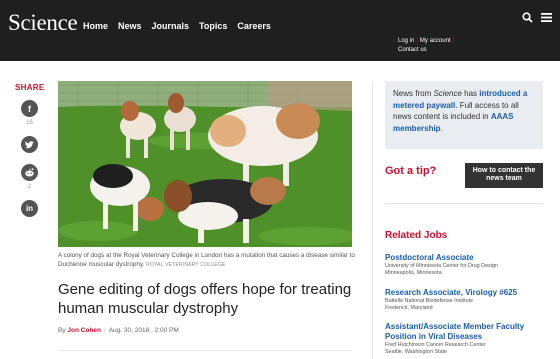 This screenshot has height=359, width=560. What do you see at coordinates (416, 352) in the screenshot?
I see `job-location: Seattle, Washington State` at bounding box center [416, 352].